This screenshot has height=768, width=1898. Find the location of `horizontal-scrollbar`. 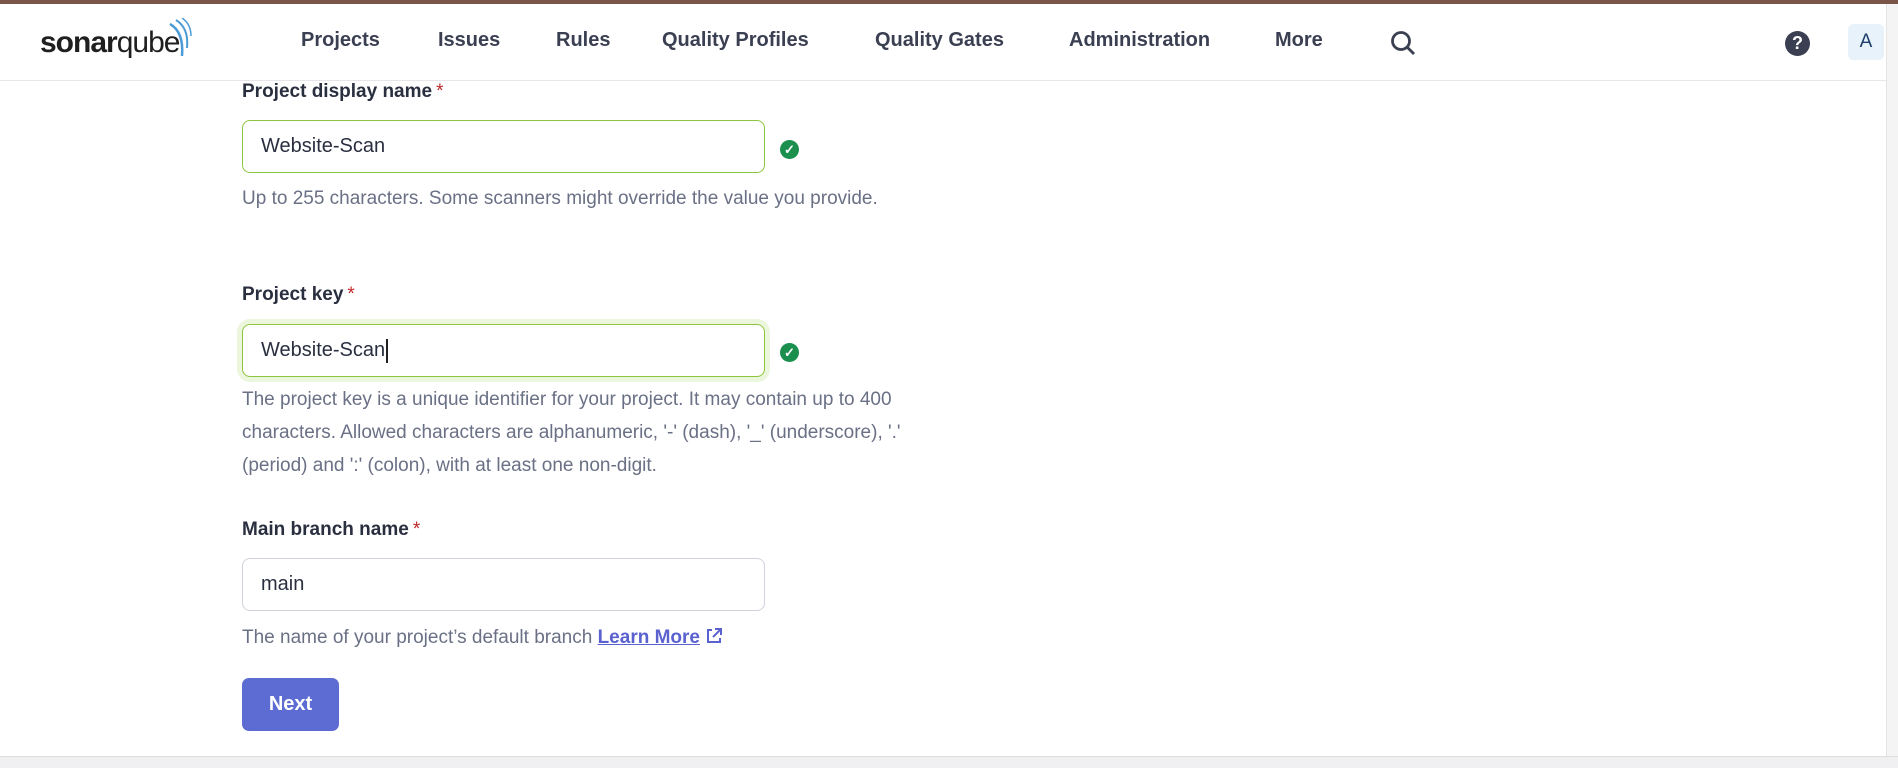

horizontal-scrollbar is located at coordinates (949, 762).